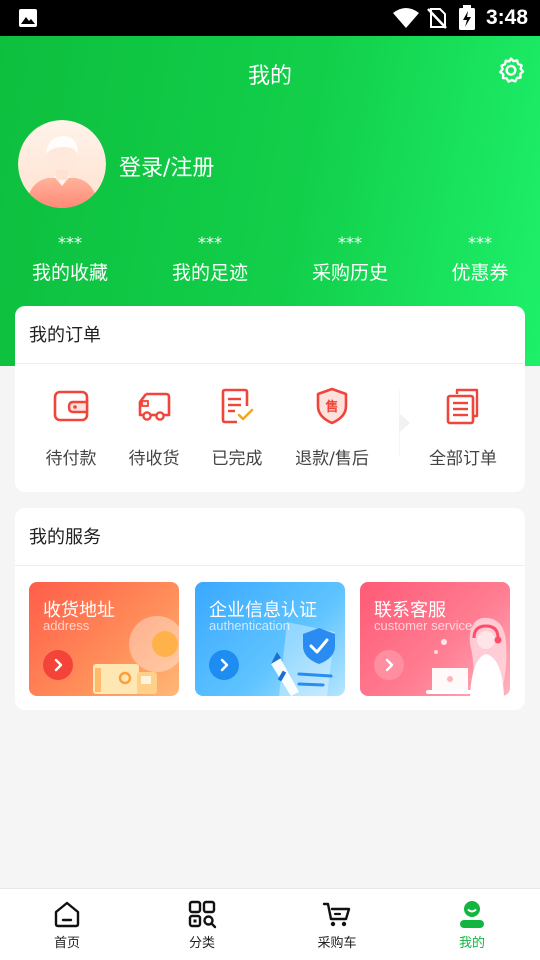 This screenshot has height=960, width=540. Describe the element at coordinates (435, 639) in the screenshot. I see `service-customer-service: 联系客服 customer service` at that location.